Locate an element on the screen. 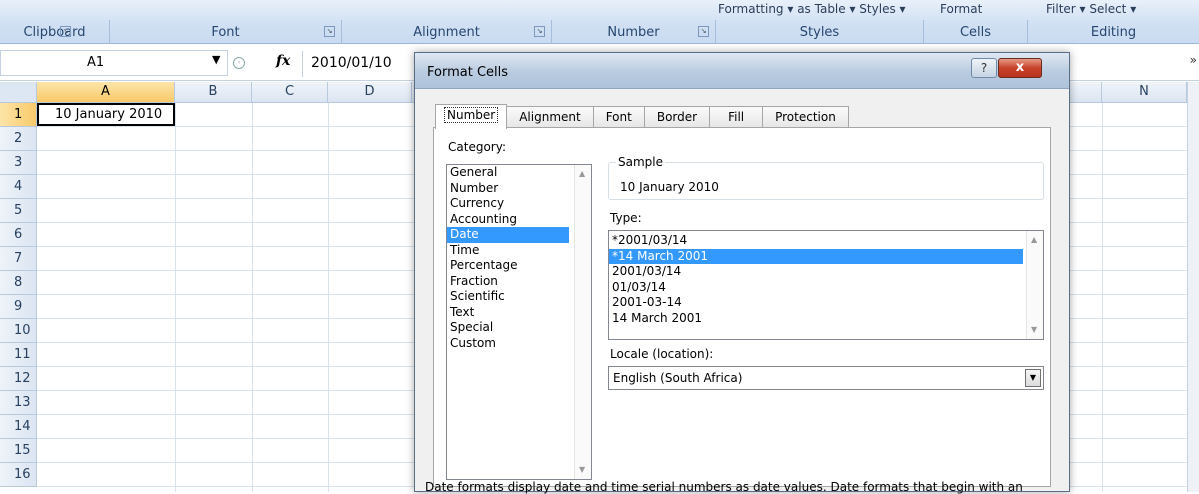 The image size is (1199, 494). tab-label: Number is located at coordinates (471, 115).